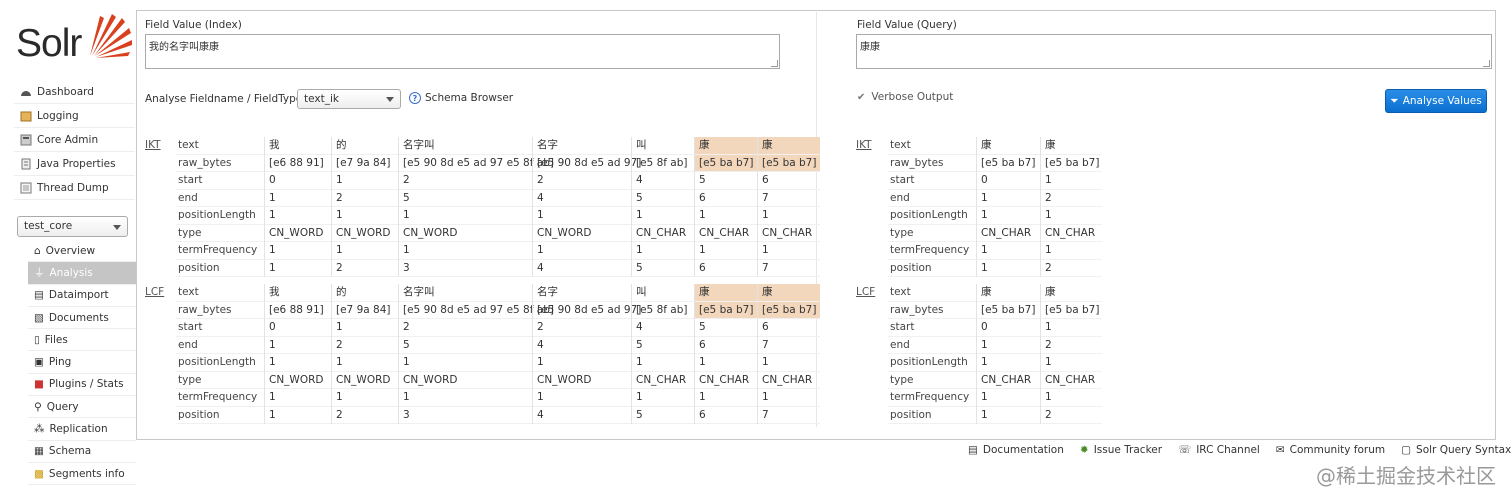 This screenshot has width=1512, height=502. I want to click on core-nav-ping: ▣ Ping, so click(82, 362).